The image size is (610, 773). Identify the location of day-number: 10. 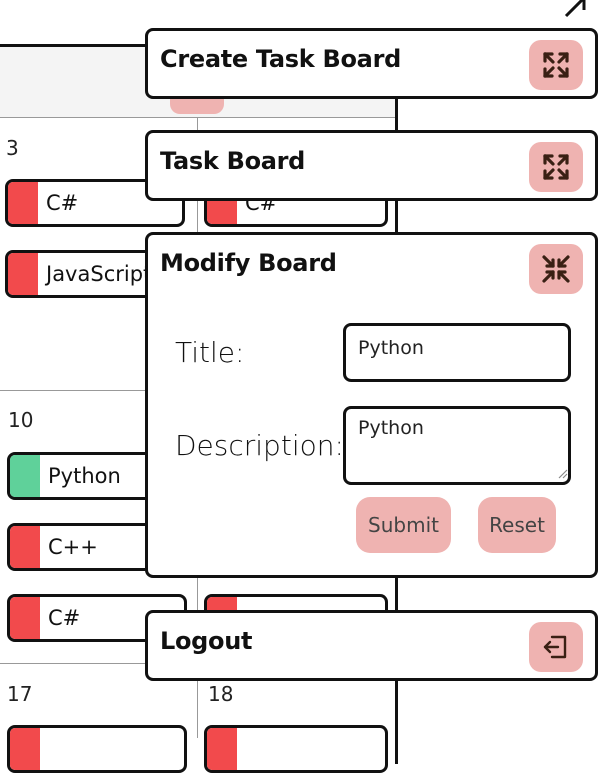
(21, 420).